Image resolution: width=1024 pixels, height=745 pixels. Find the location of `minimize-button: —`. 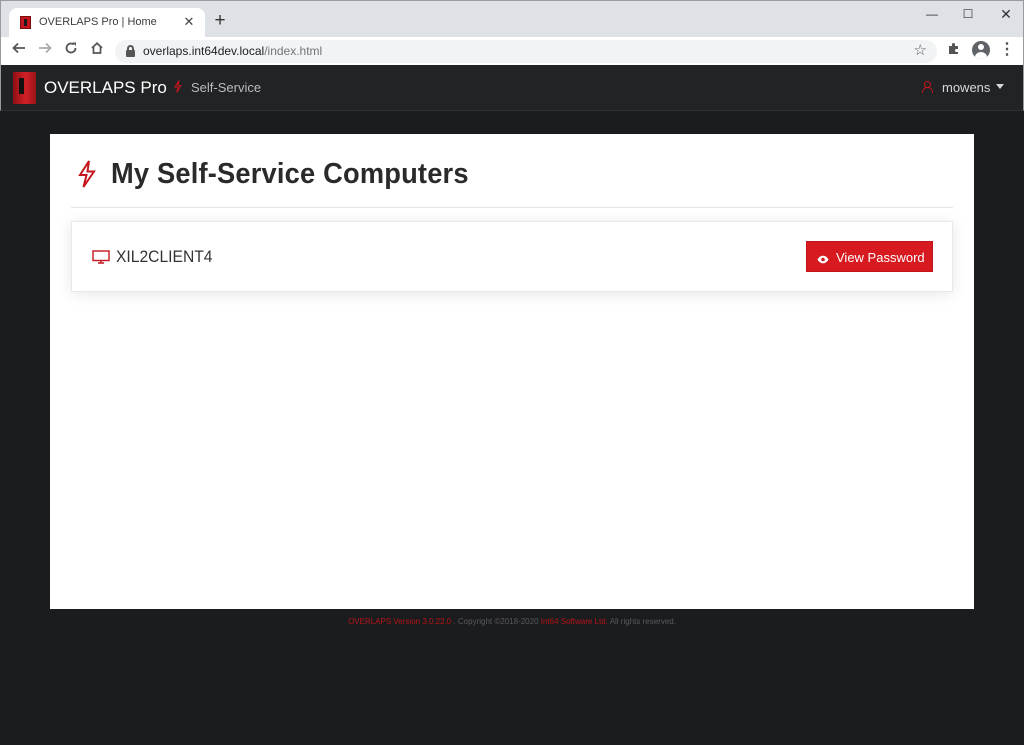

minimize-button: — is located at coordinates (932, 14).